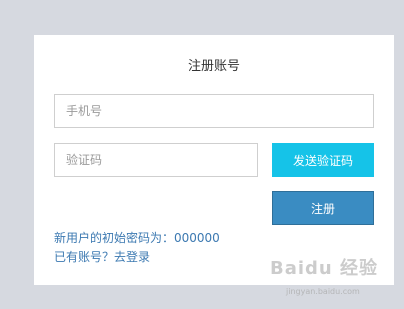 This screenshot has height=309, width=404. Describe the element at coordinates (156, 160) in the screenshot. I see `verification-code-input` at that location.